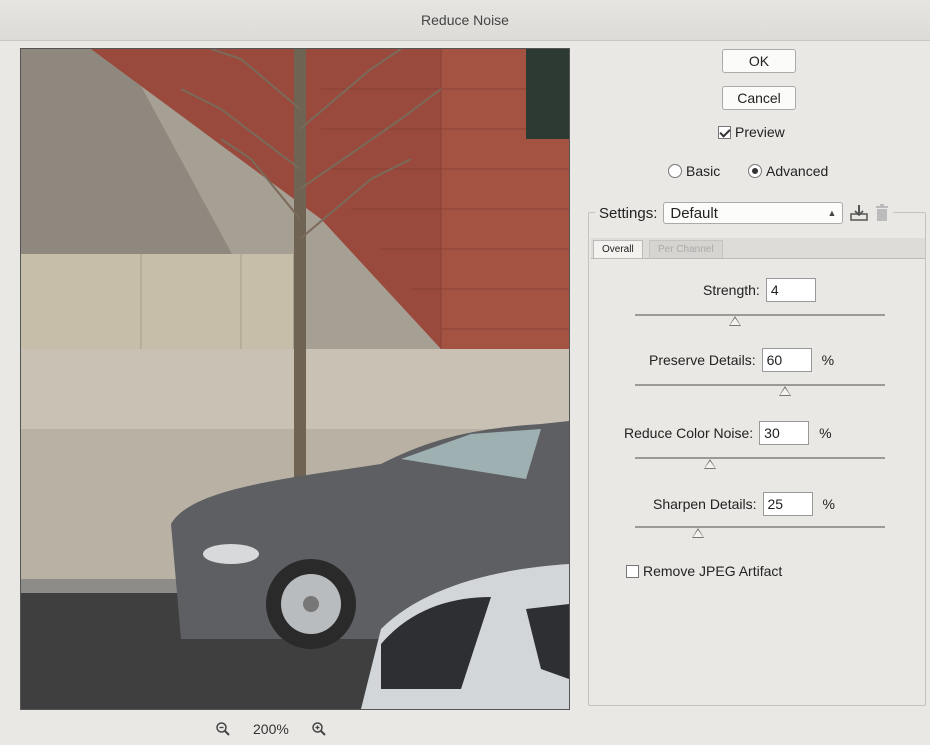  Describe the element at coordinates (760, 389) in the screenshot. I see `preserve-details-slider` at that location.